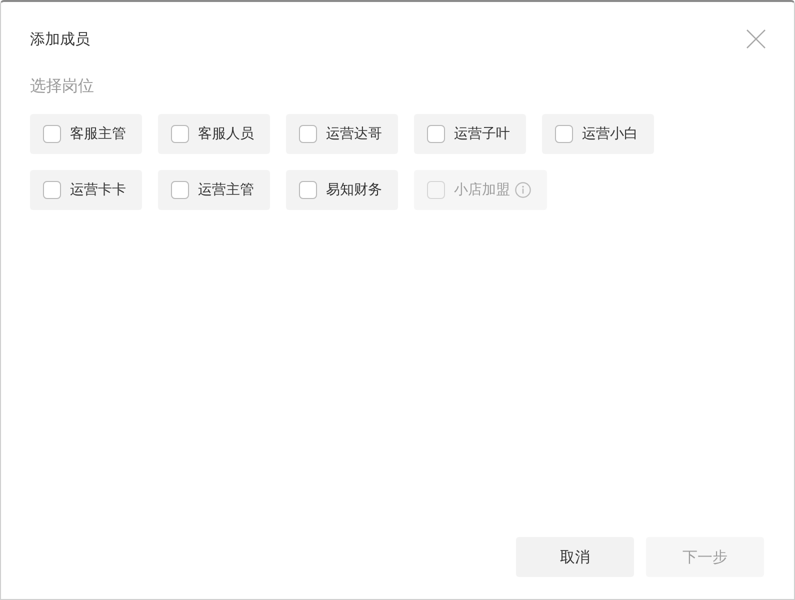  What do you see at coordinates (214, 190) in the screenshot?
I see `role-option: 运营主管` at bounding box center [214, 190].